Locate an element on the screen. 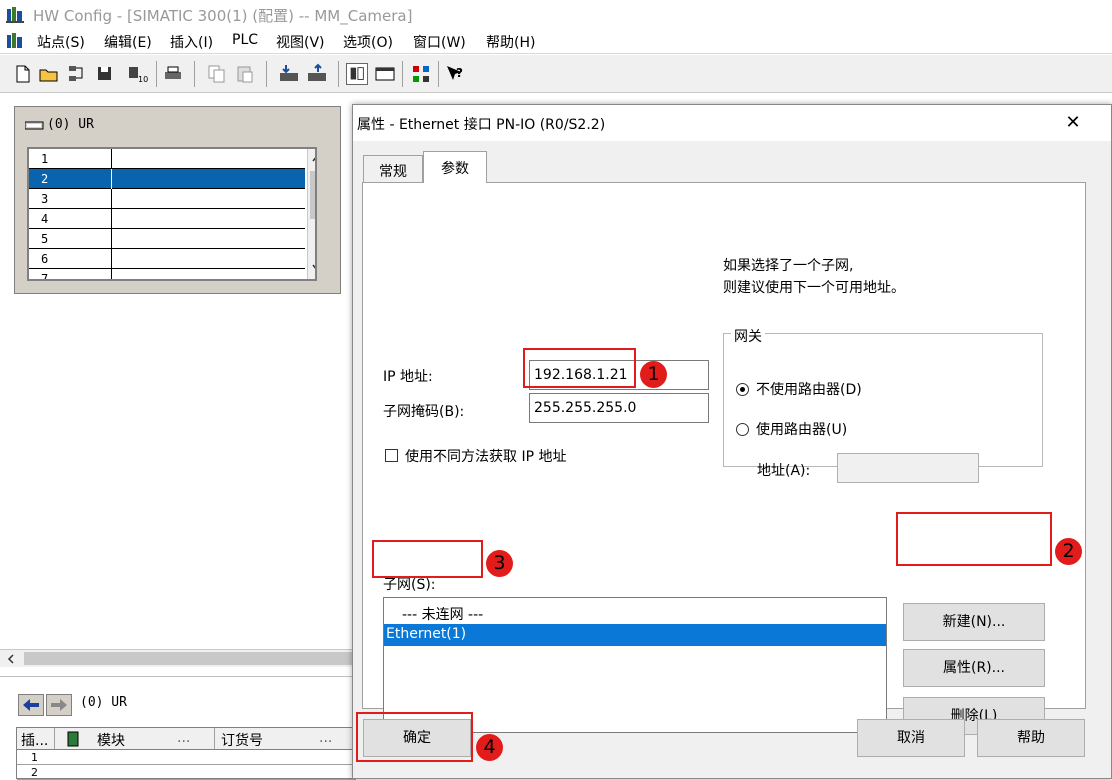  rack-slot-row: 3 is located at coordinates (167, 199).